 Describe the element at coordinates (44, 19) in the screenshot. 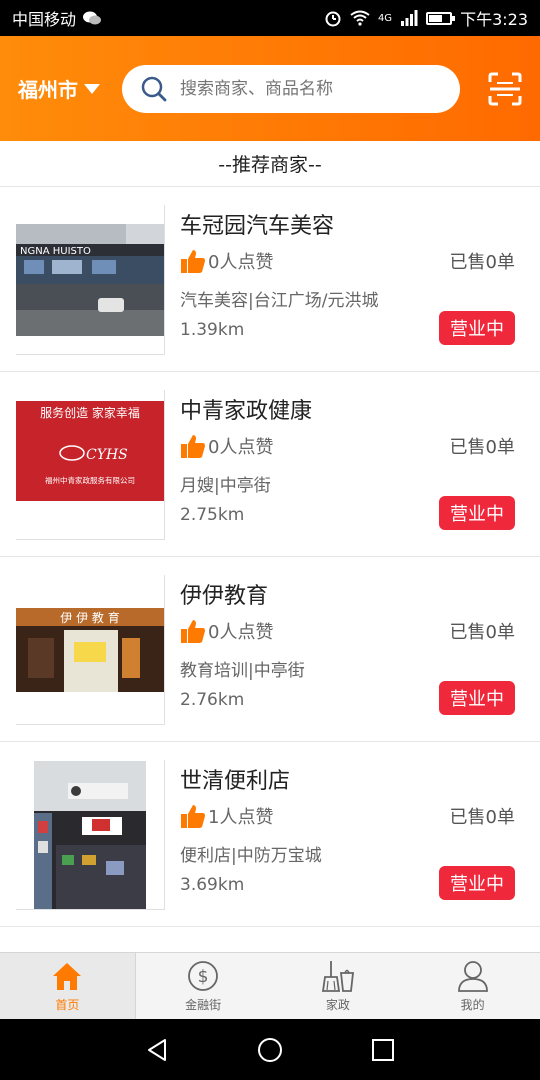

I see `carrier-label: 中国移动` at that location.